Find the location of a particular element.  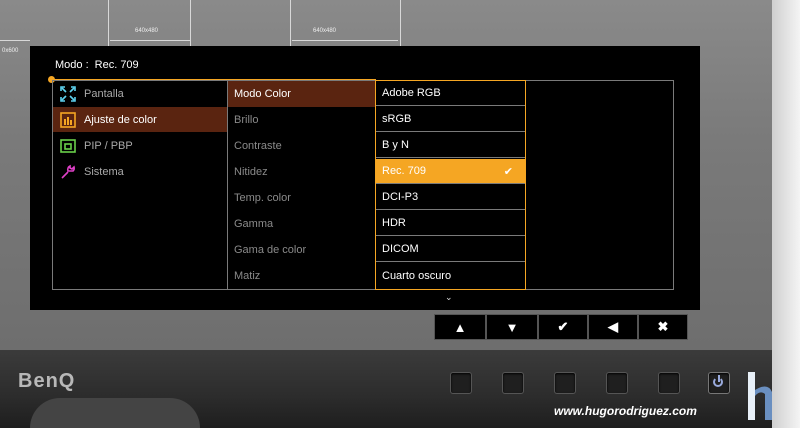

option-dicom: DICOM is located at coordinates (450, 249).